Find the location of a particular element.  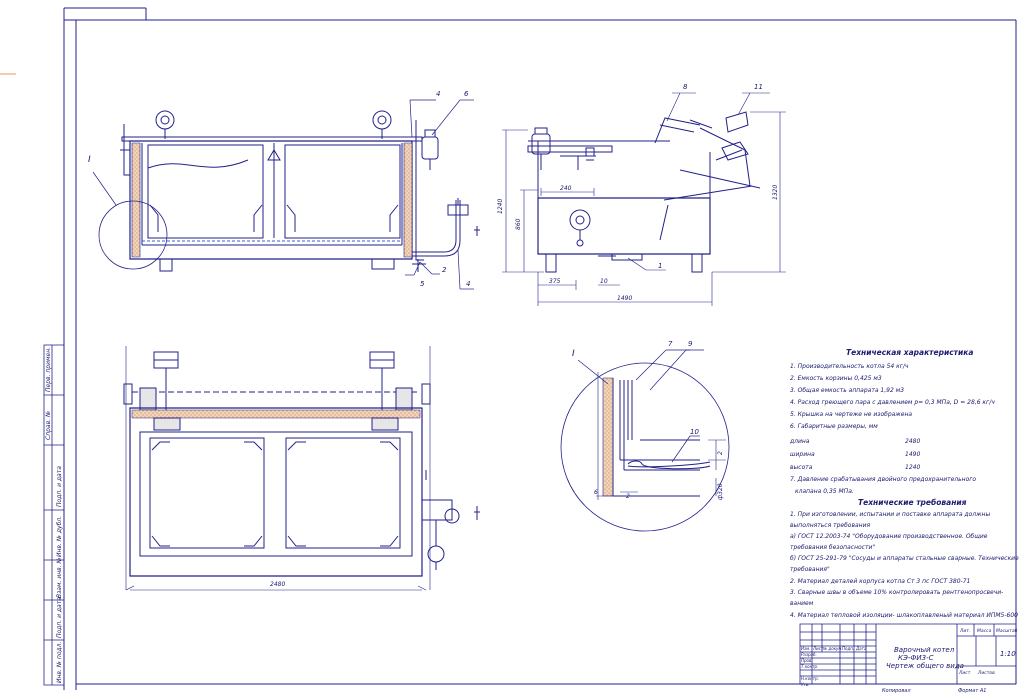

callout-1: 1 is located at coordinates (660, 266).